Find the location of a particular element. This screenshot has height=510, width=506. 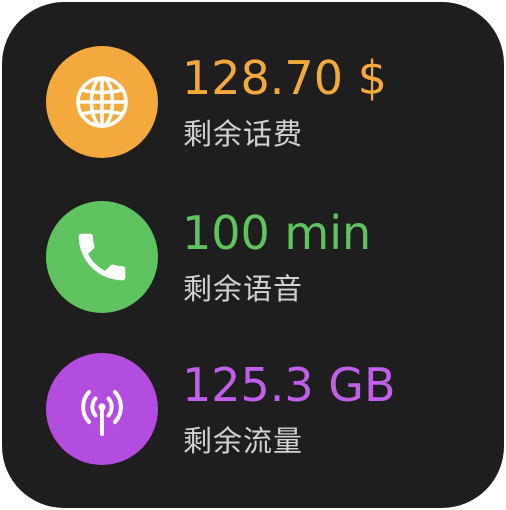

globe-icon is located at coordinates (102, 102).